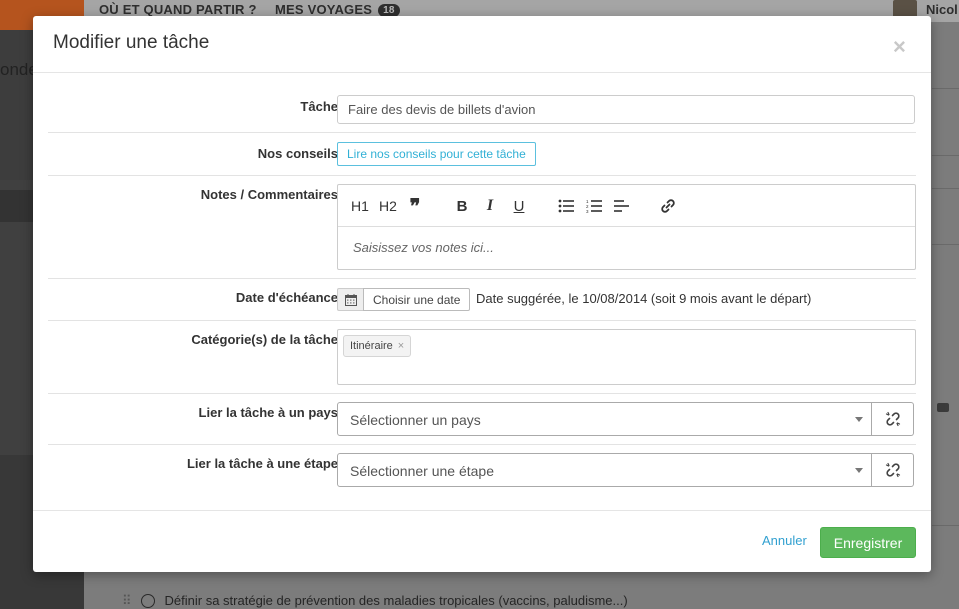 The image size is (959, 609). I want to click on drag-handle-icon: ⠿, so click(126, 600).